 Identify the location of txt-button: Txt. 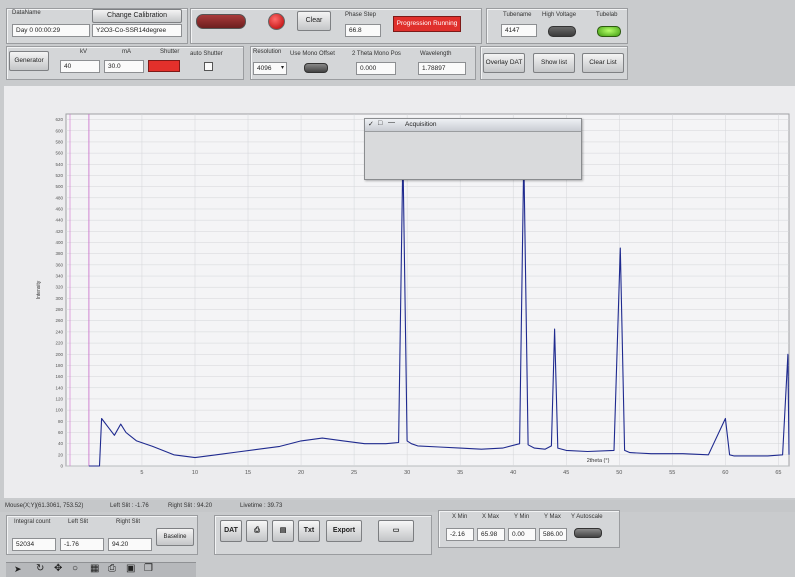
(309, 531).